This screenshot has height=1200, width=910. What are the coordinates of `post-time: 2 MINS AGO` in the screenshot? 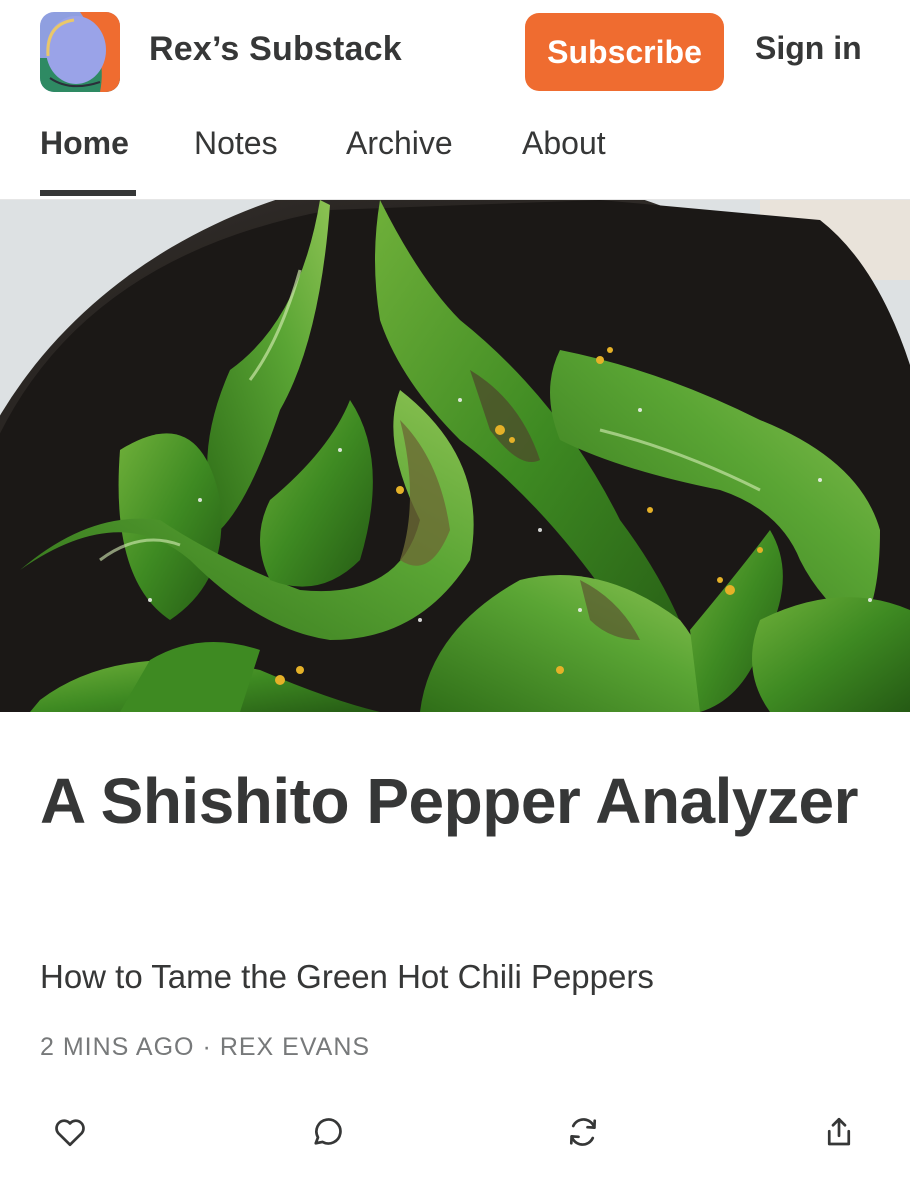 It's located at (117, 1047).